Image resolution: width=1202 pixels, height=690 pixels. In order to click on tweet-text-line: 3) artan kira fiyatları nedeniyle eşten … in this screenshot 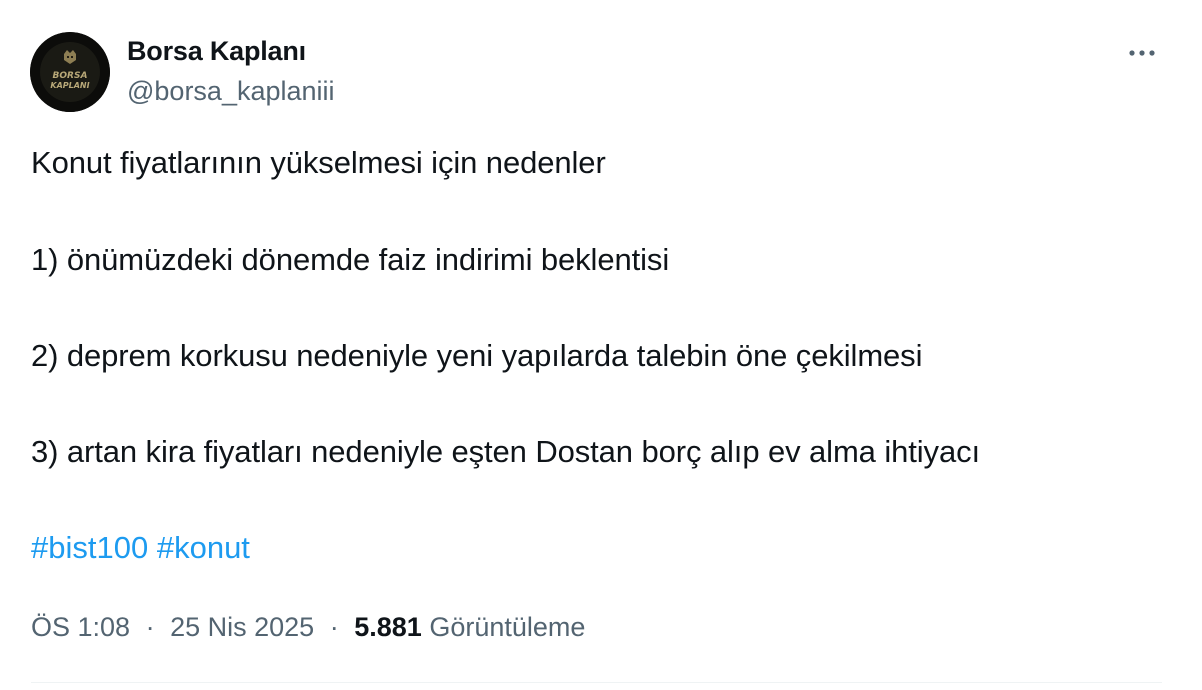, I will do `click(506, 451)`.